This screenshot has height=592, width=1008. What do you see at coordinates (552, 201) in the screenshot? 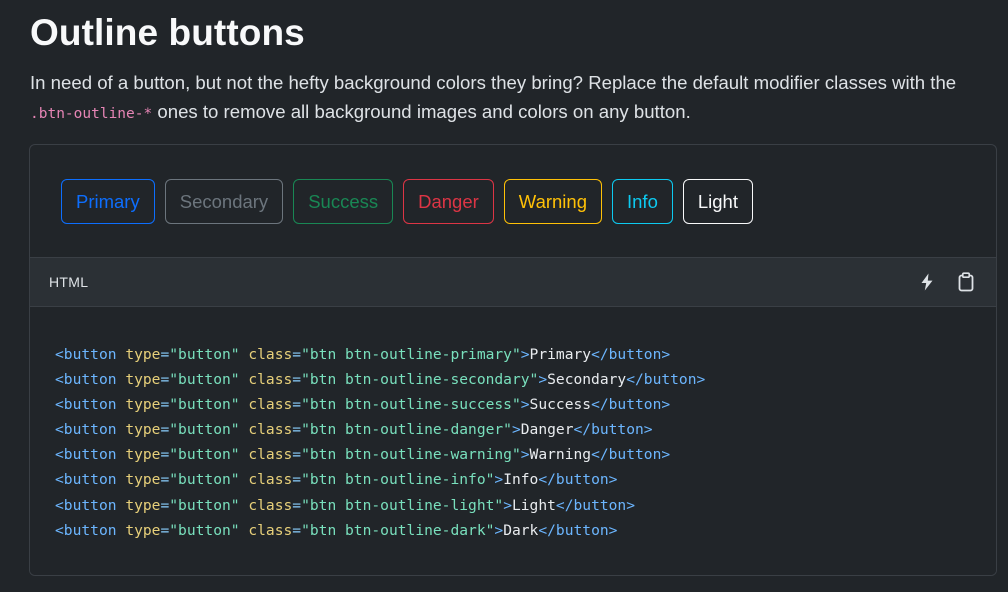
I see `warning-outline-button: Warning` at bounding box center [552, 201].